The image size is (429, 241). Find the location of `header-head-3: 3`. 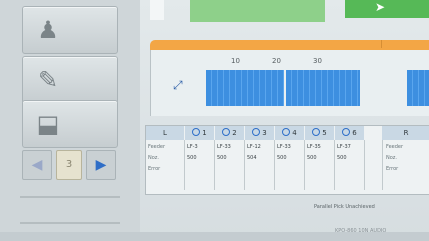

header-head-3: 3 is located at coordinates (259, 133).